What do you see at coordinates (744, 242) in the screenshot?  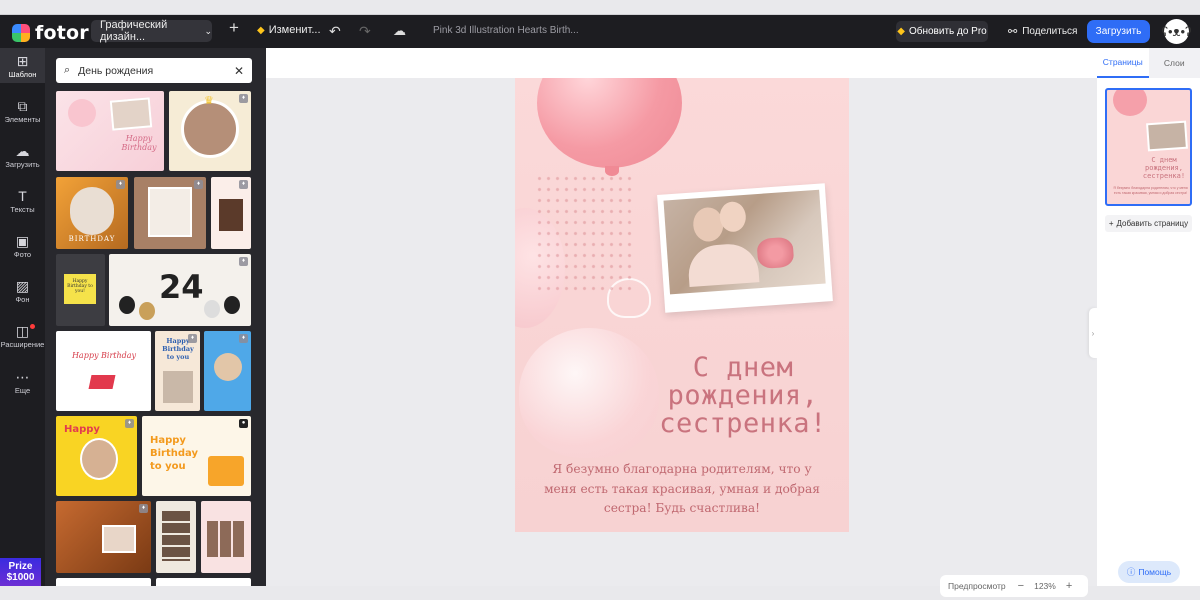 I see `photo-image` at bounding box center [744, 242].